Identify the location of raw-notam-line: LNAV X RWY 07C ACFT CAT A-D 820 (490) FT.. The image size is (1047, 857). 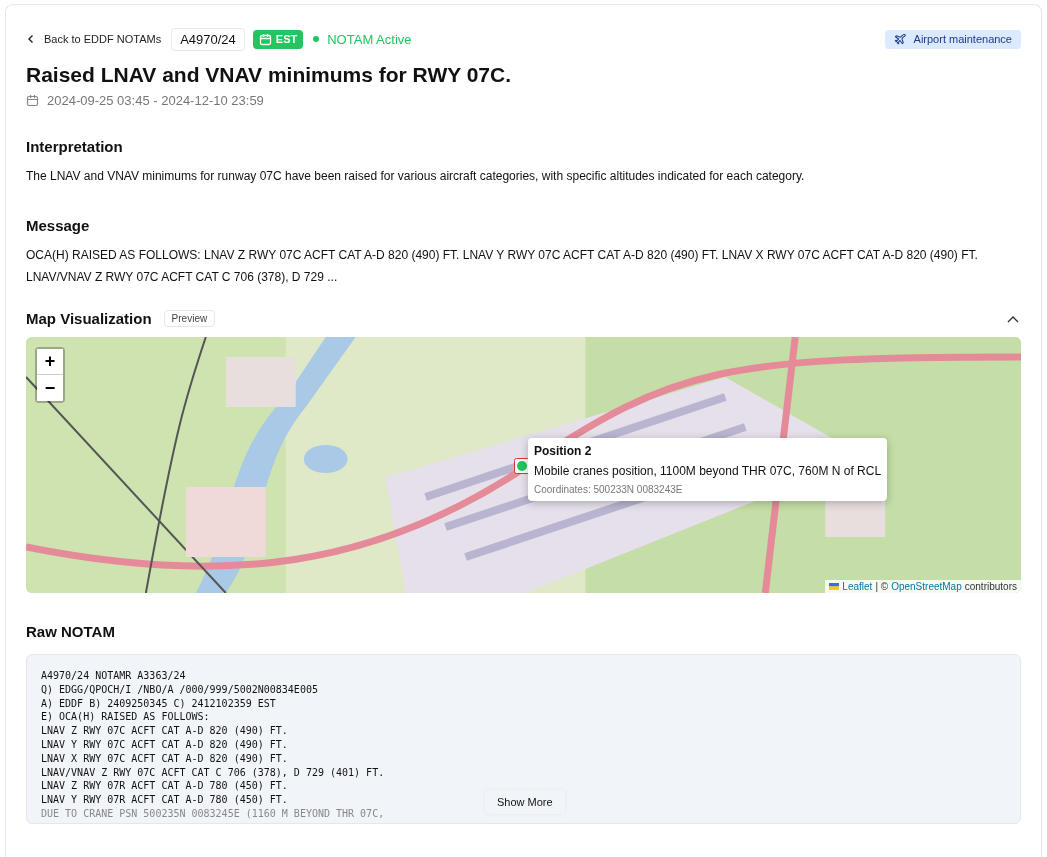
(164, 758).